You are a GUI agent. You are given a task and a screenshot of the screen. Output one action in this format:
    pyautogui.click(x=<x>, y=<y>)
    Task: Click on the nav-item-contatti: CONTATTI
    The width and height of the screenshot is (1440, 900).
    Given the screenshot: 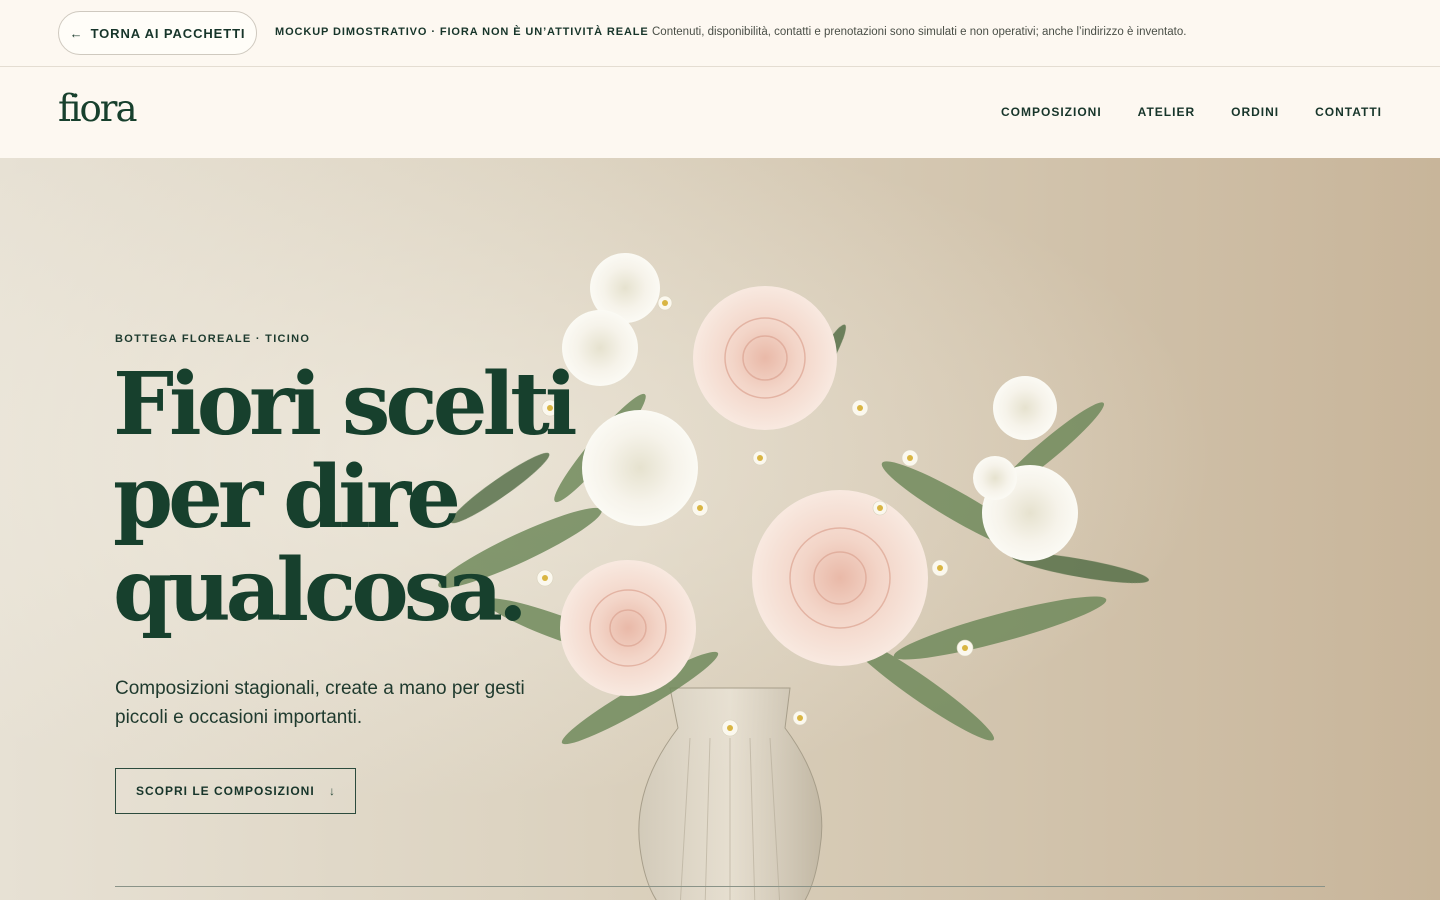 What is the action you would take?
    pyautogui.click(x=1348, y=112)
    